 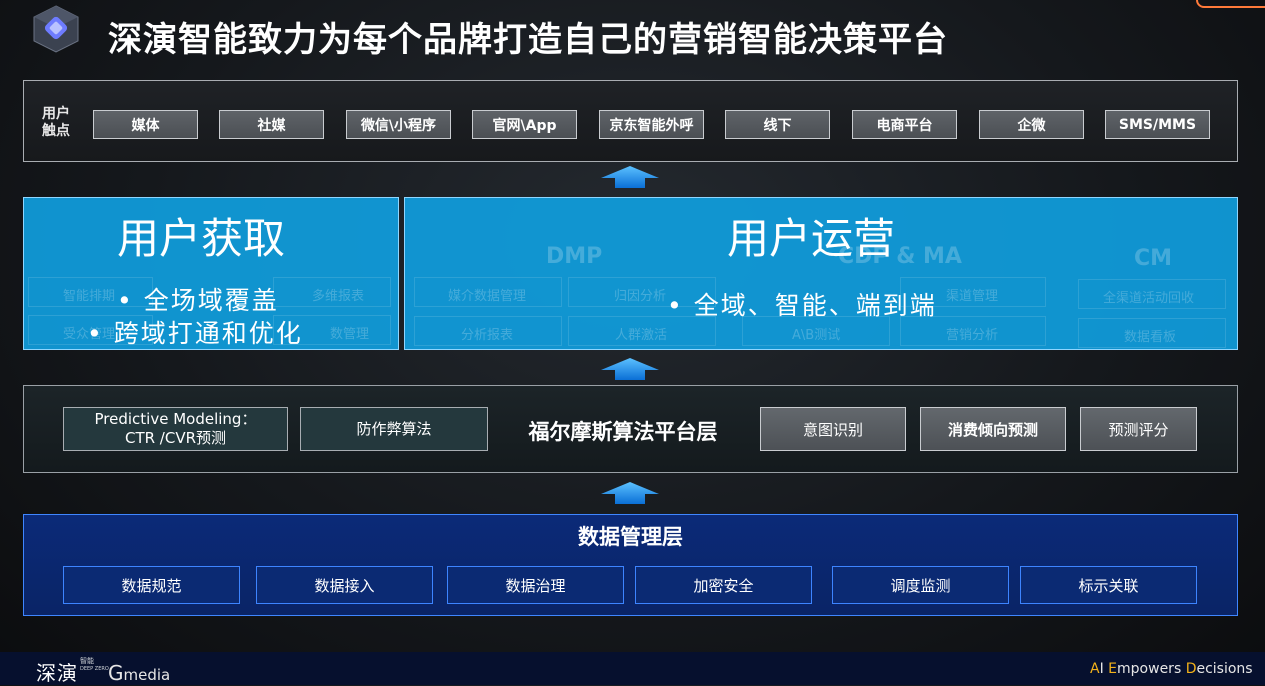 What do you see at coordinates (175, 438) in the screenshot?
I see `predictive-modeling-line2: CTR /CVR预测` at bounding box center [175, 438].